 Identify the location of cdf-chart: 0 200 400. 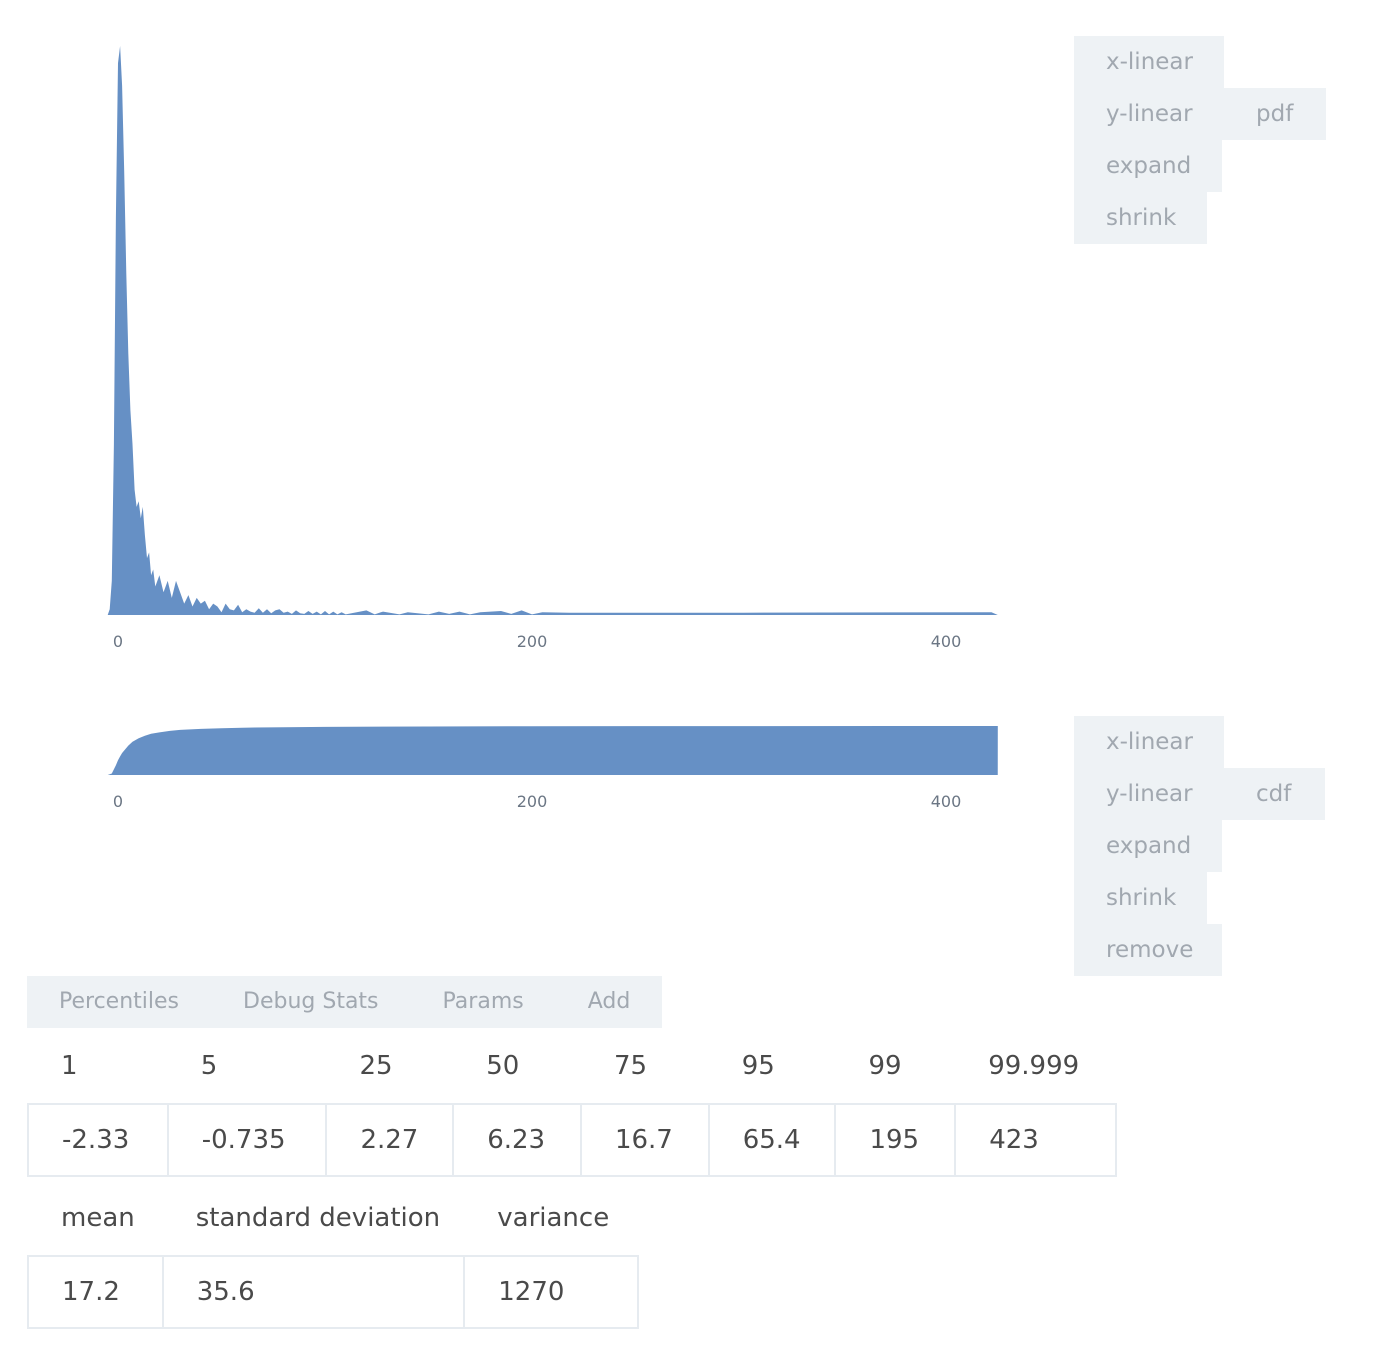
(552, 768).